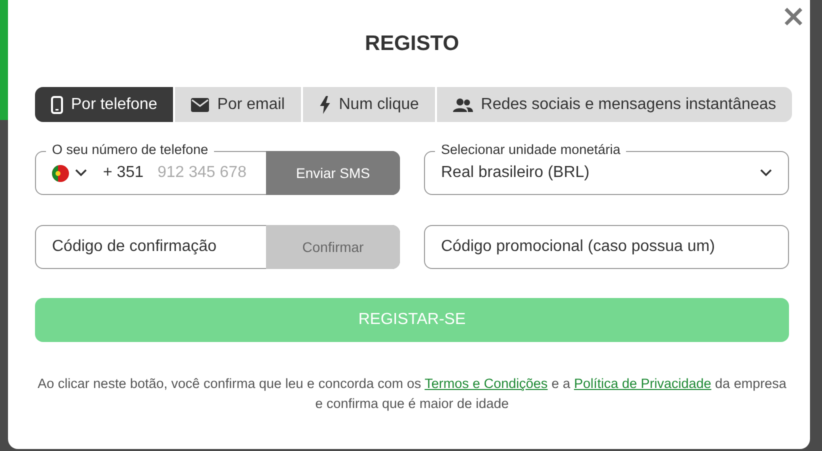 The width and height of the screenshot is (822, 451). What do you see at coordinates (333, 173) in the screenshot?
I see `send-sms-button: Enviar SMS` at bounding box center [333, 173].